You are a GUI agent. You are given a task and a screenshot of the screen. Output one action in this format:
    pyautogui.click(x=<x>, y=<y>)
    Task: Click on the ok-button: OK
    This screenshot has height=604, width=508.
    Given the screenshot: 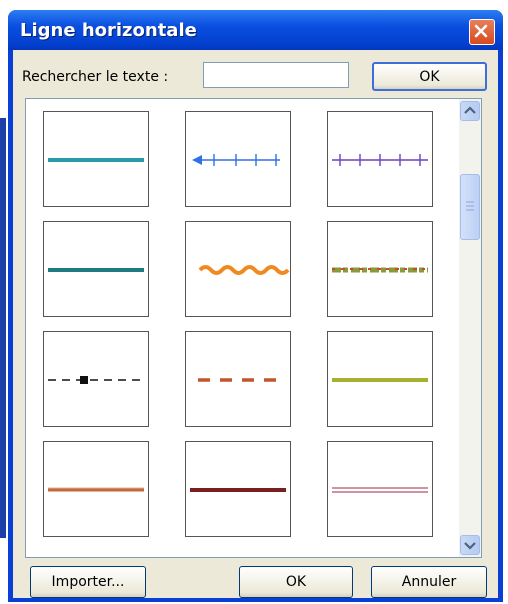 What is the action you would take?
    pyautogui.click(x=296, y=582)
    